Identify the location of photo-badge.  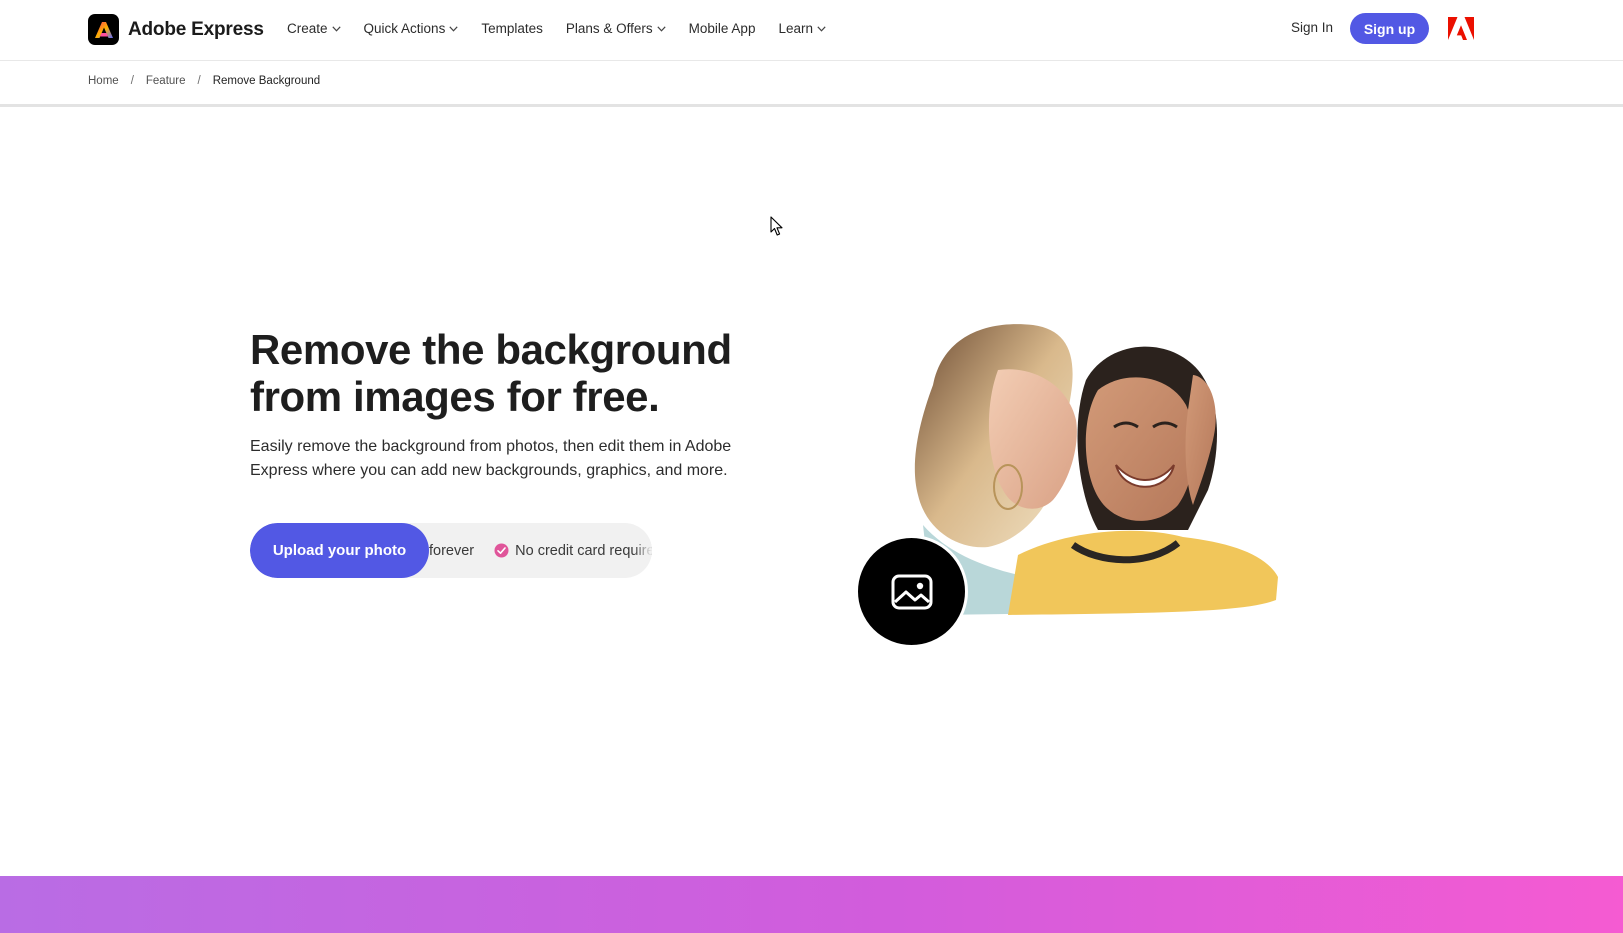
(911, 591).